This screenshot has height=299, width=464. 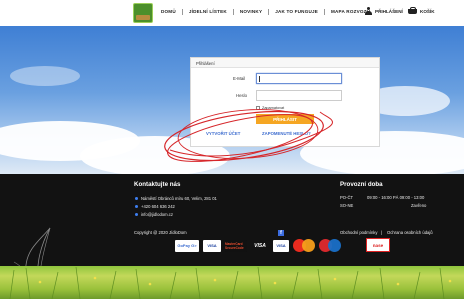 I want to click on location-icon, so click(x=136, y=198).